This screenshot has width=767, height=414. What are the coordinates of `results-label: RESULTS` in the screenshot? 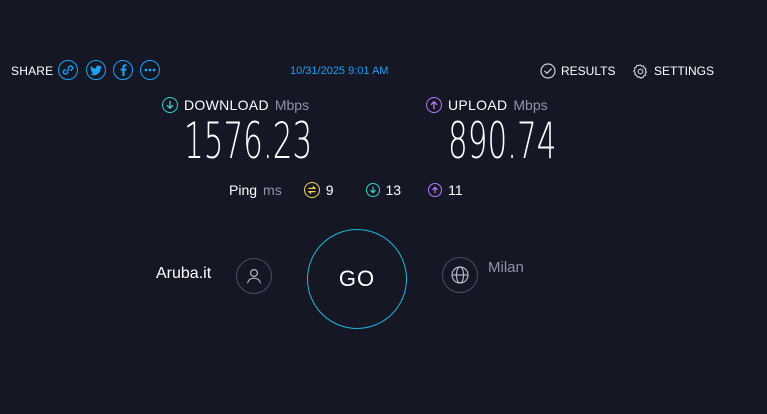 It's located at (588, 71).